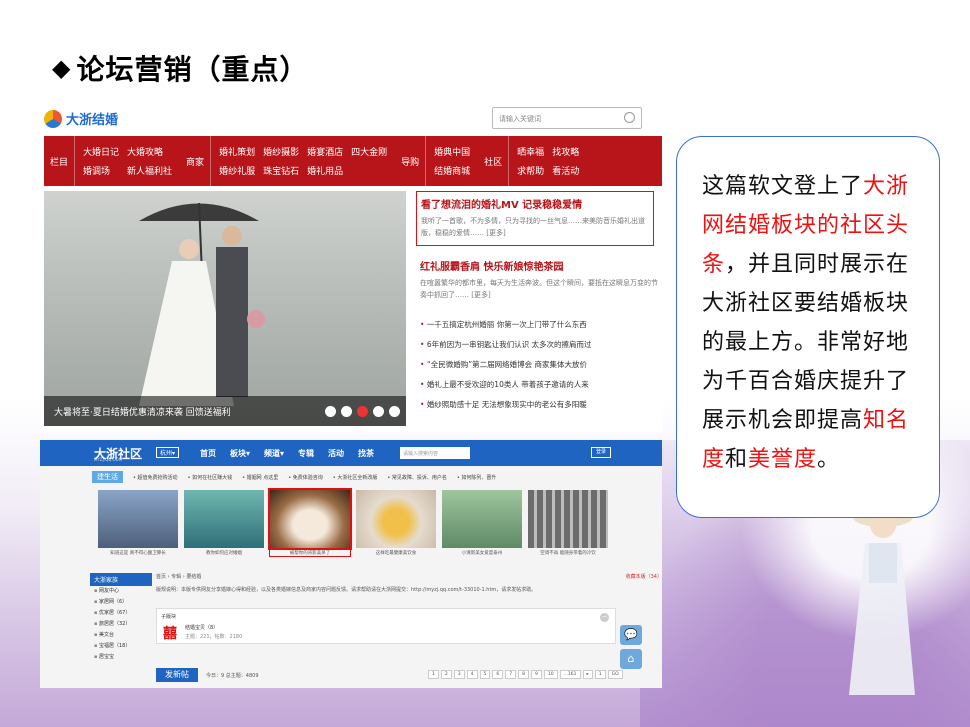  What do you see at coordinates (601, 452) in the screenshot?
I see `login-button: 登录` at bounding box center [601, 452].